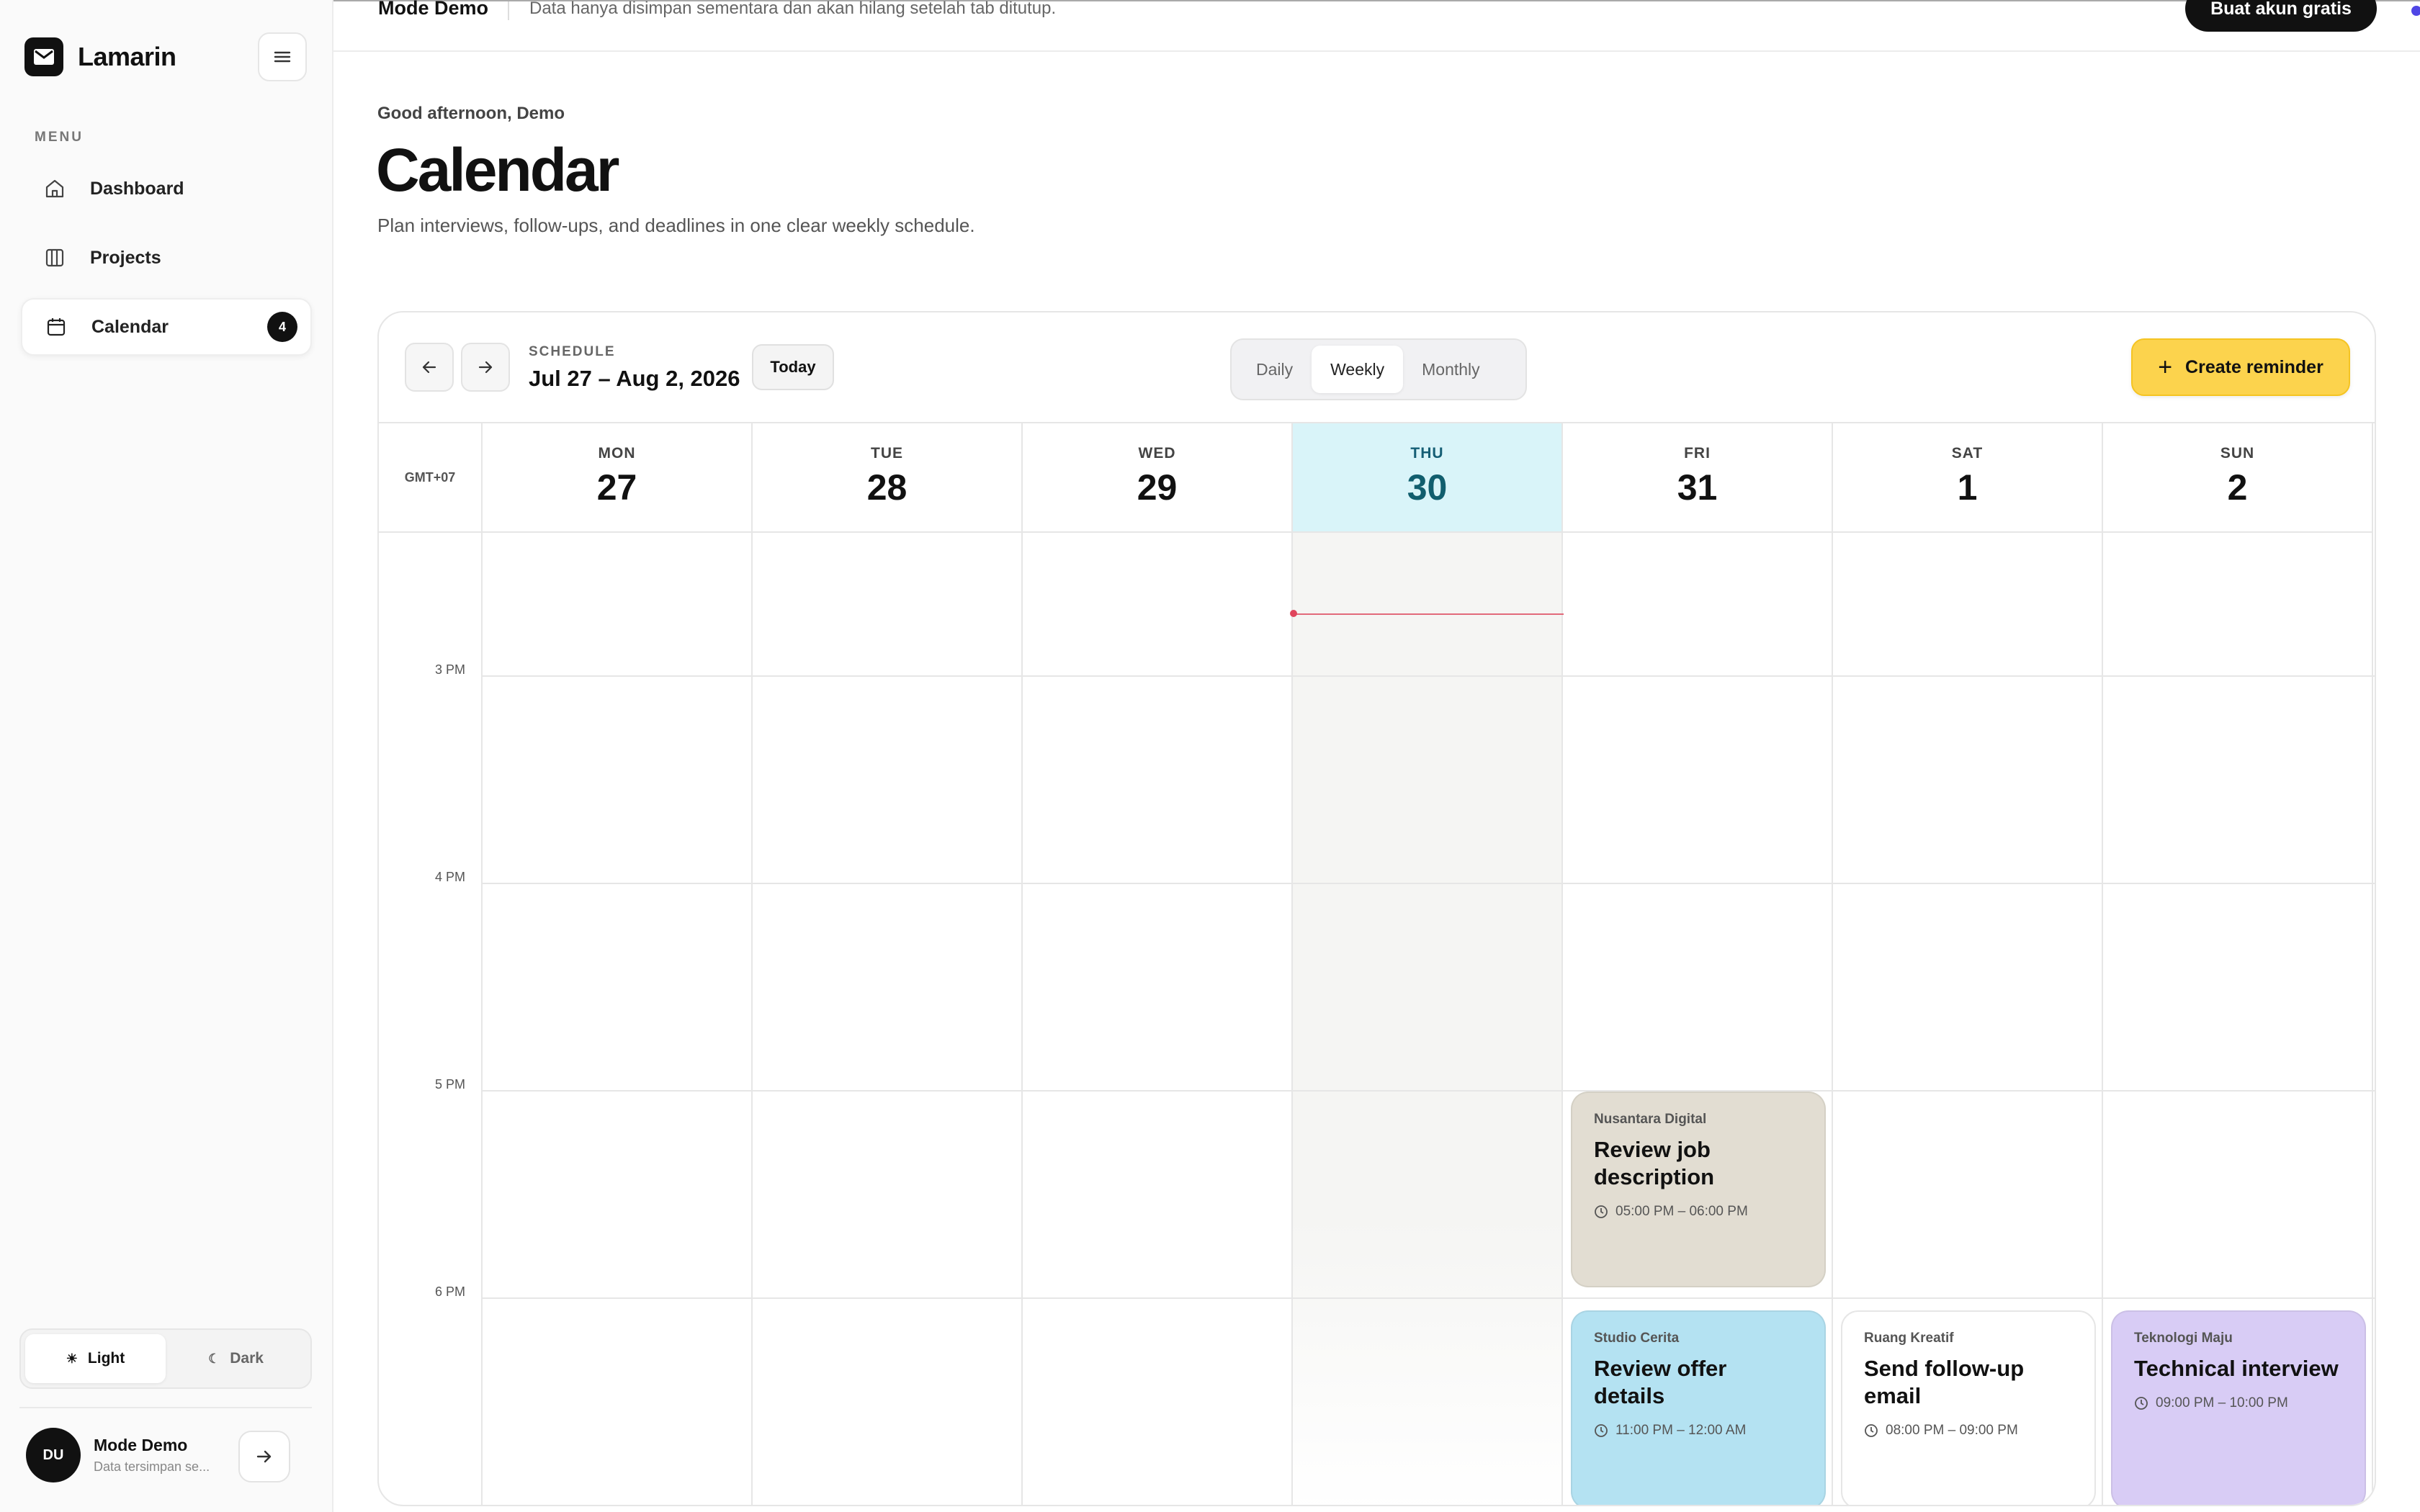  I want to click on user-name: Mode Demo, so click(141, 1445).